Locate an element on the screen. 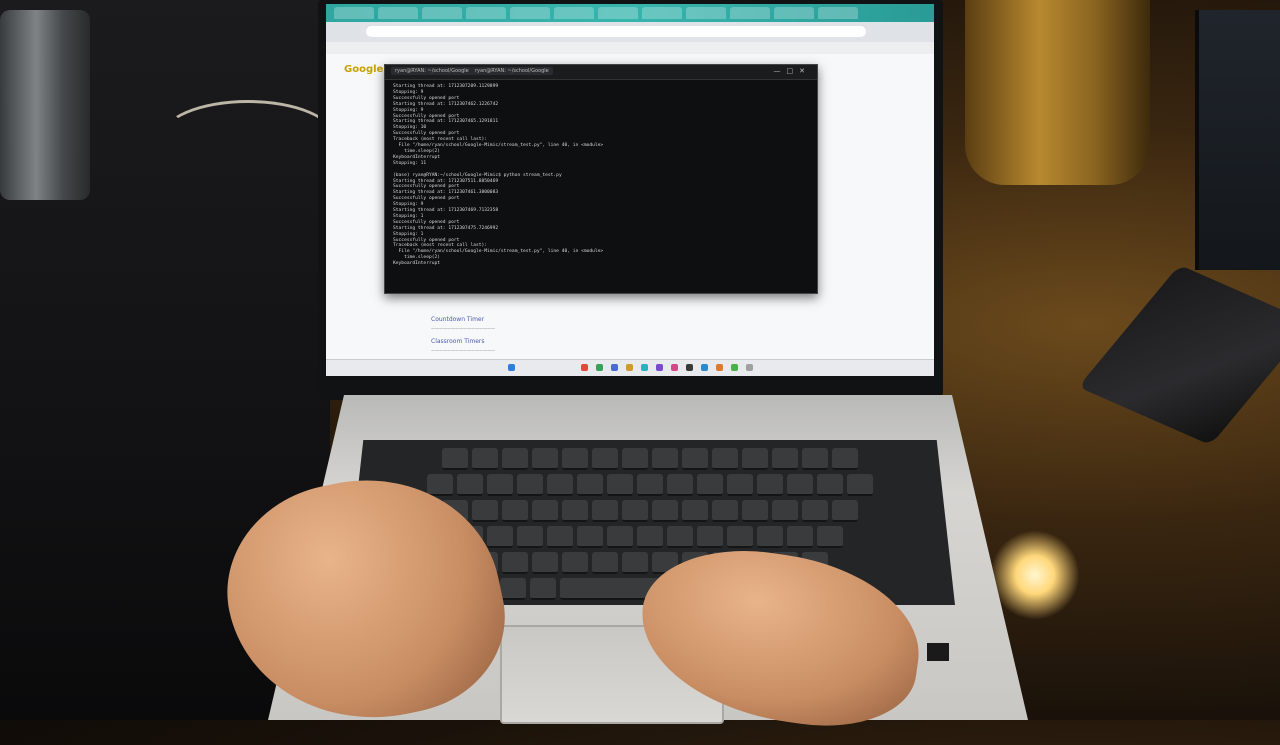 The image size is (1280, 745). taskbar is located at coordinates (630, 367).